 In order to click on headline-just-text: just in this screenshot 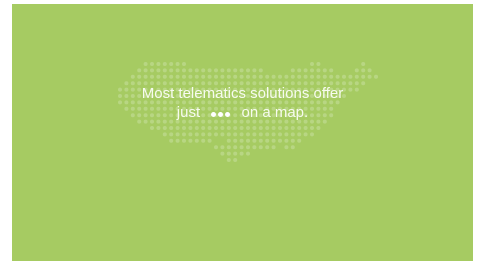, I will do `click(188, 112)`.